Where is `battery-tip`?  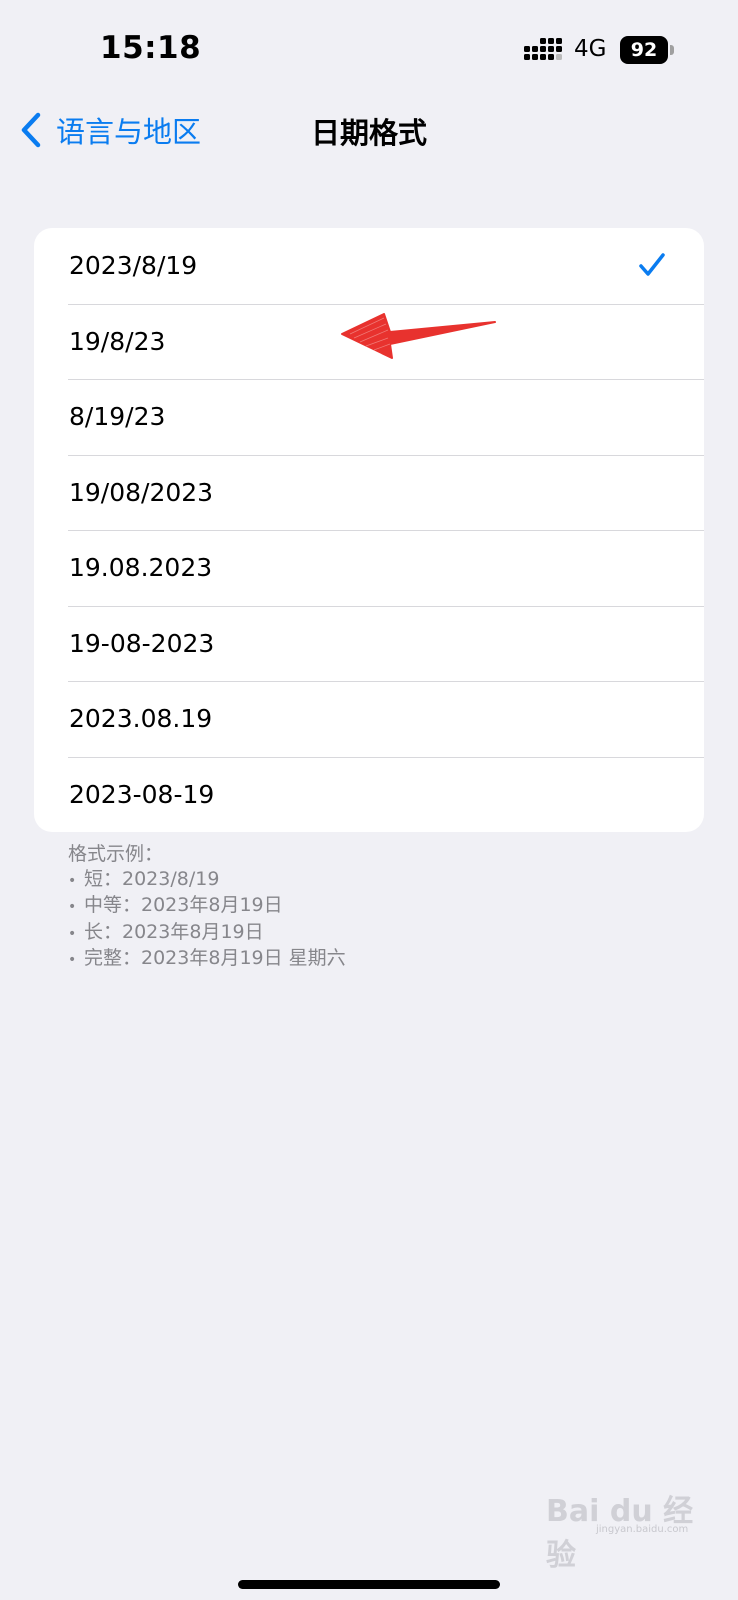
battery-tip is located at coordinates (672, 50).